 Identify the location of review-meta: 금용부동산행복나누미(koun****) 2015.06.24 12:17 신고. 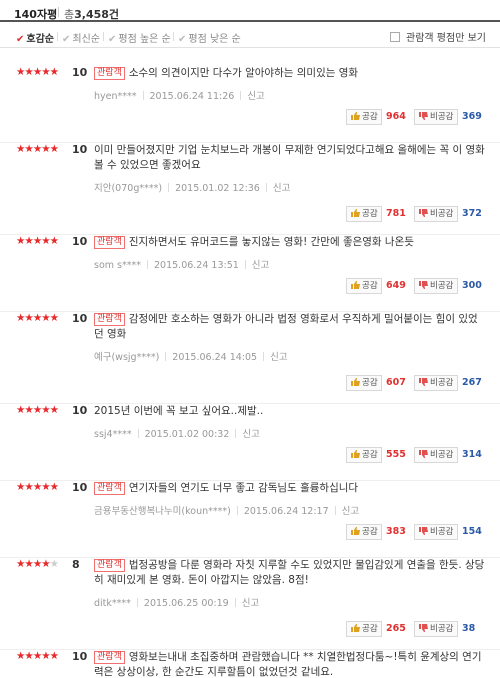
(226, 510).